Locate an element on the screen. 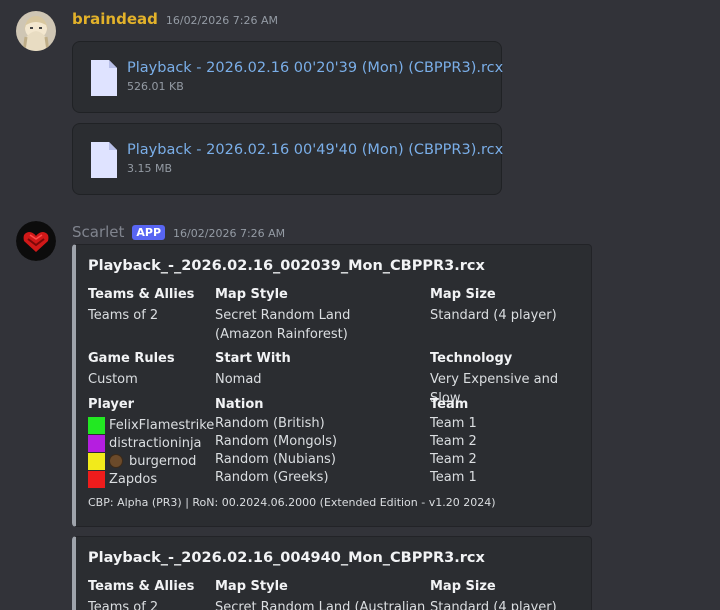 The height and width of the screenshot is (610, 720). field-label-player: Player is located at coordinates (111, 404).